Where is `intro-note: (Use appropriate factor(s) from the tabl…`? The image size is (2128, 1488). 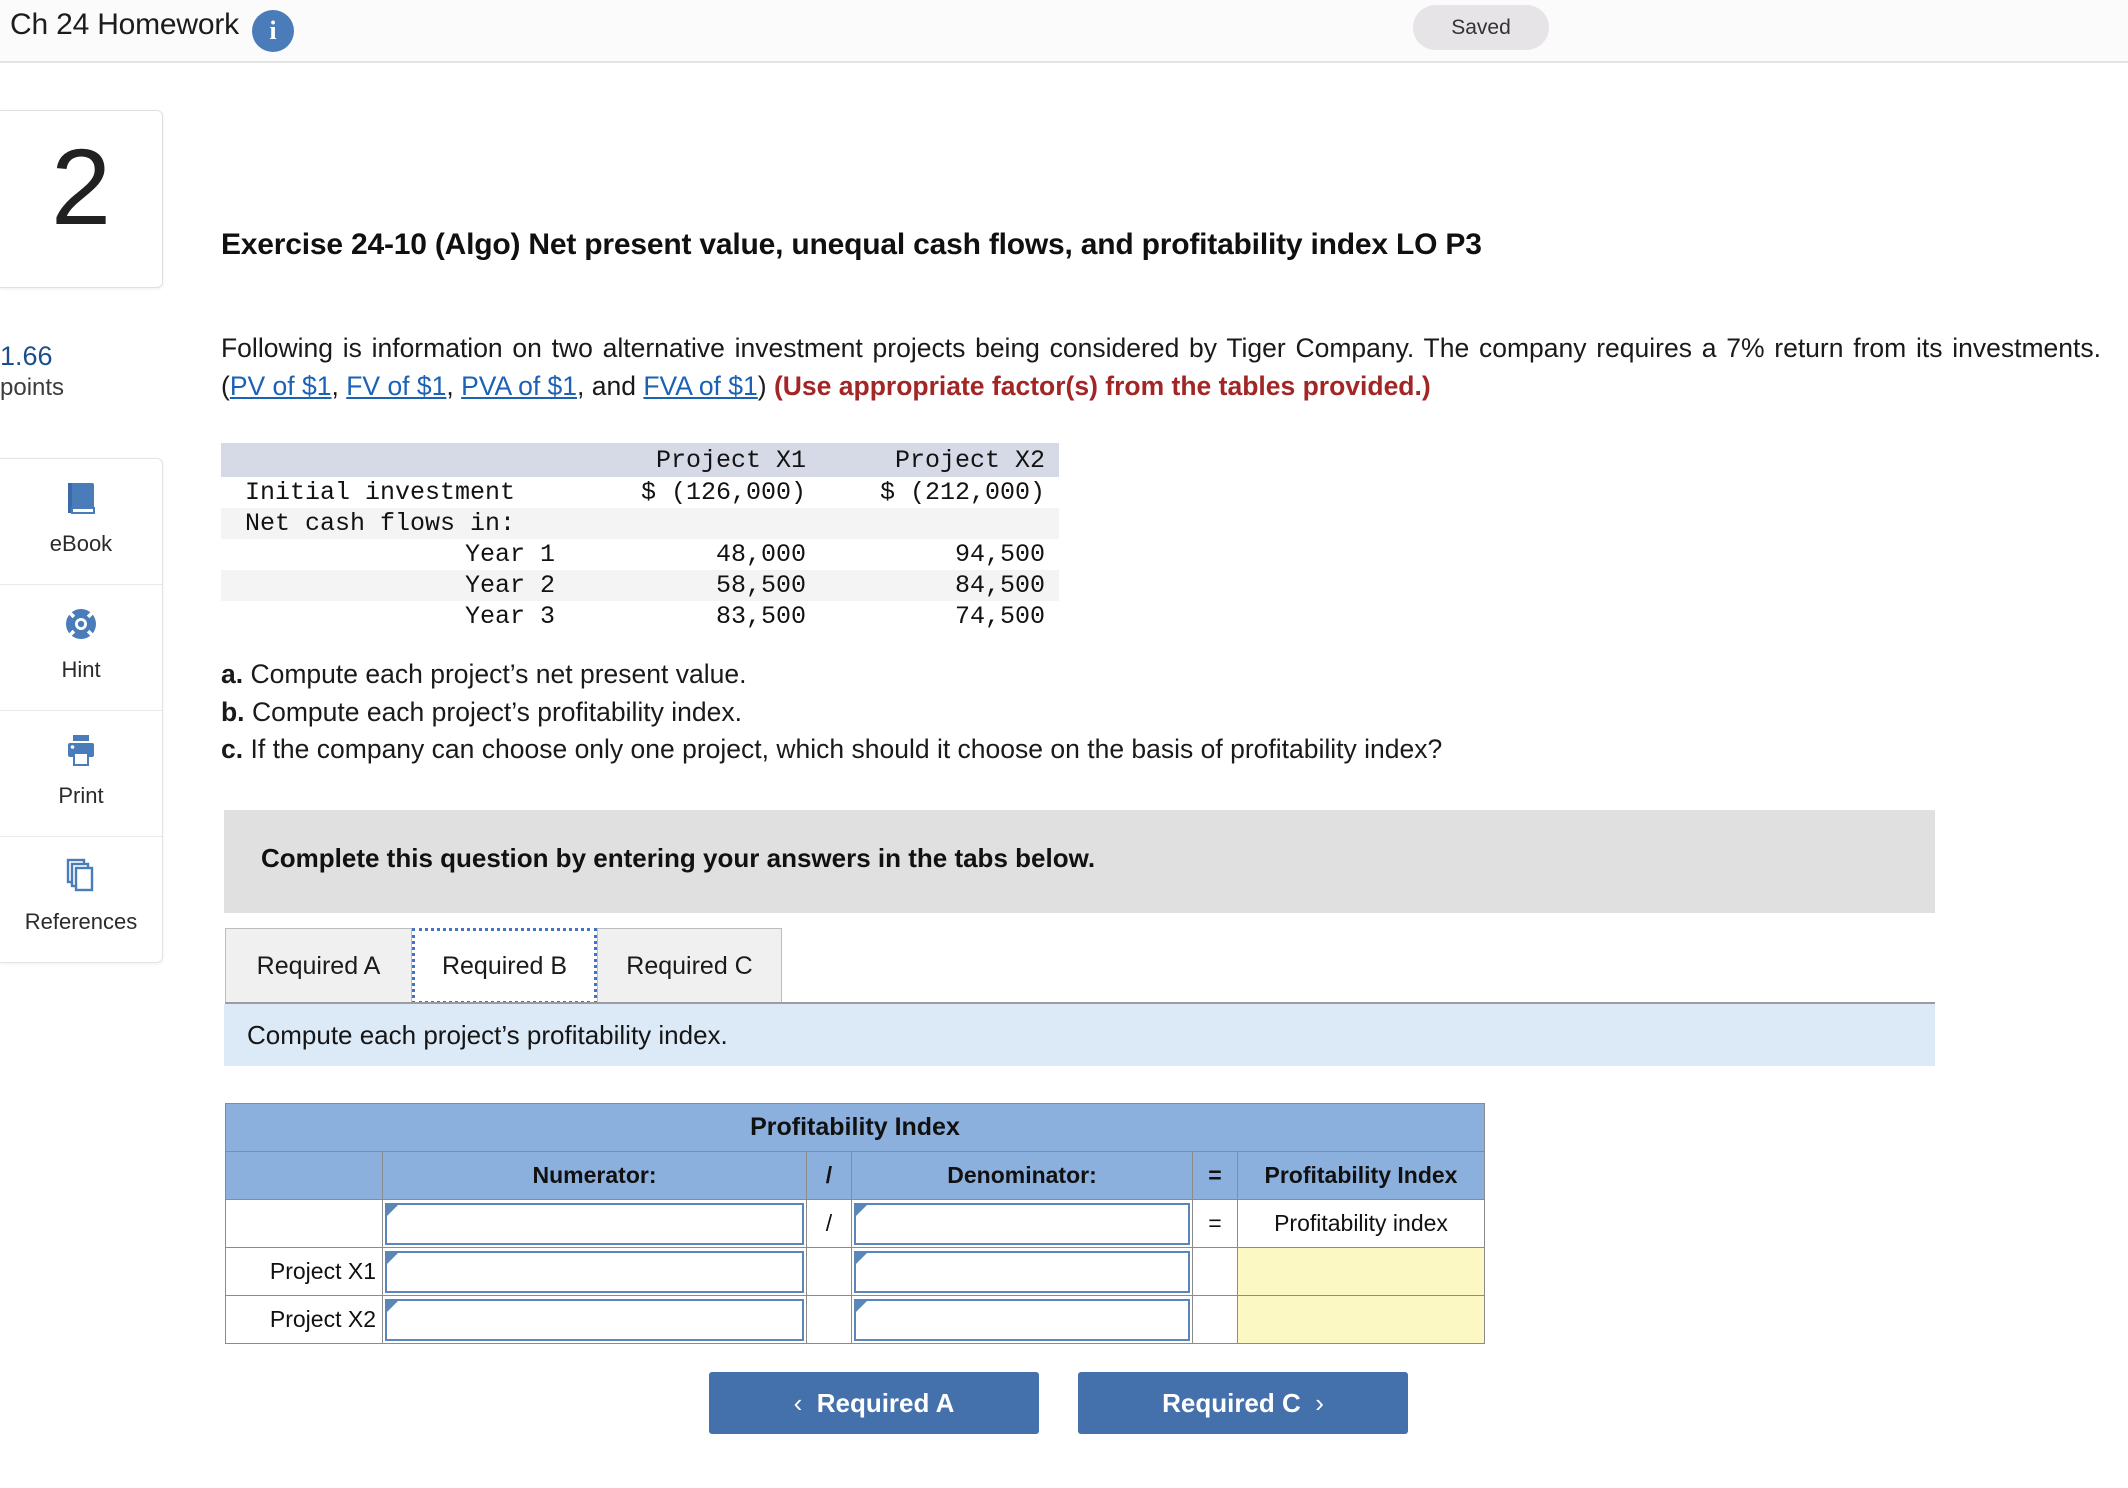
intro-note: (Use appropriate factor(s) from the tabl… is located at coordinates (1102, 385).